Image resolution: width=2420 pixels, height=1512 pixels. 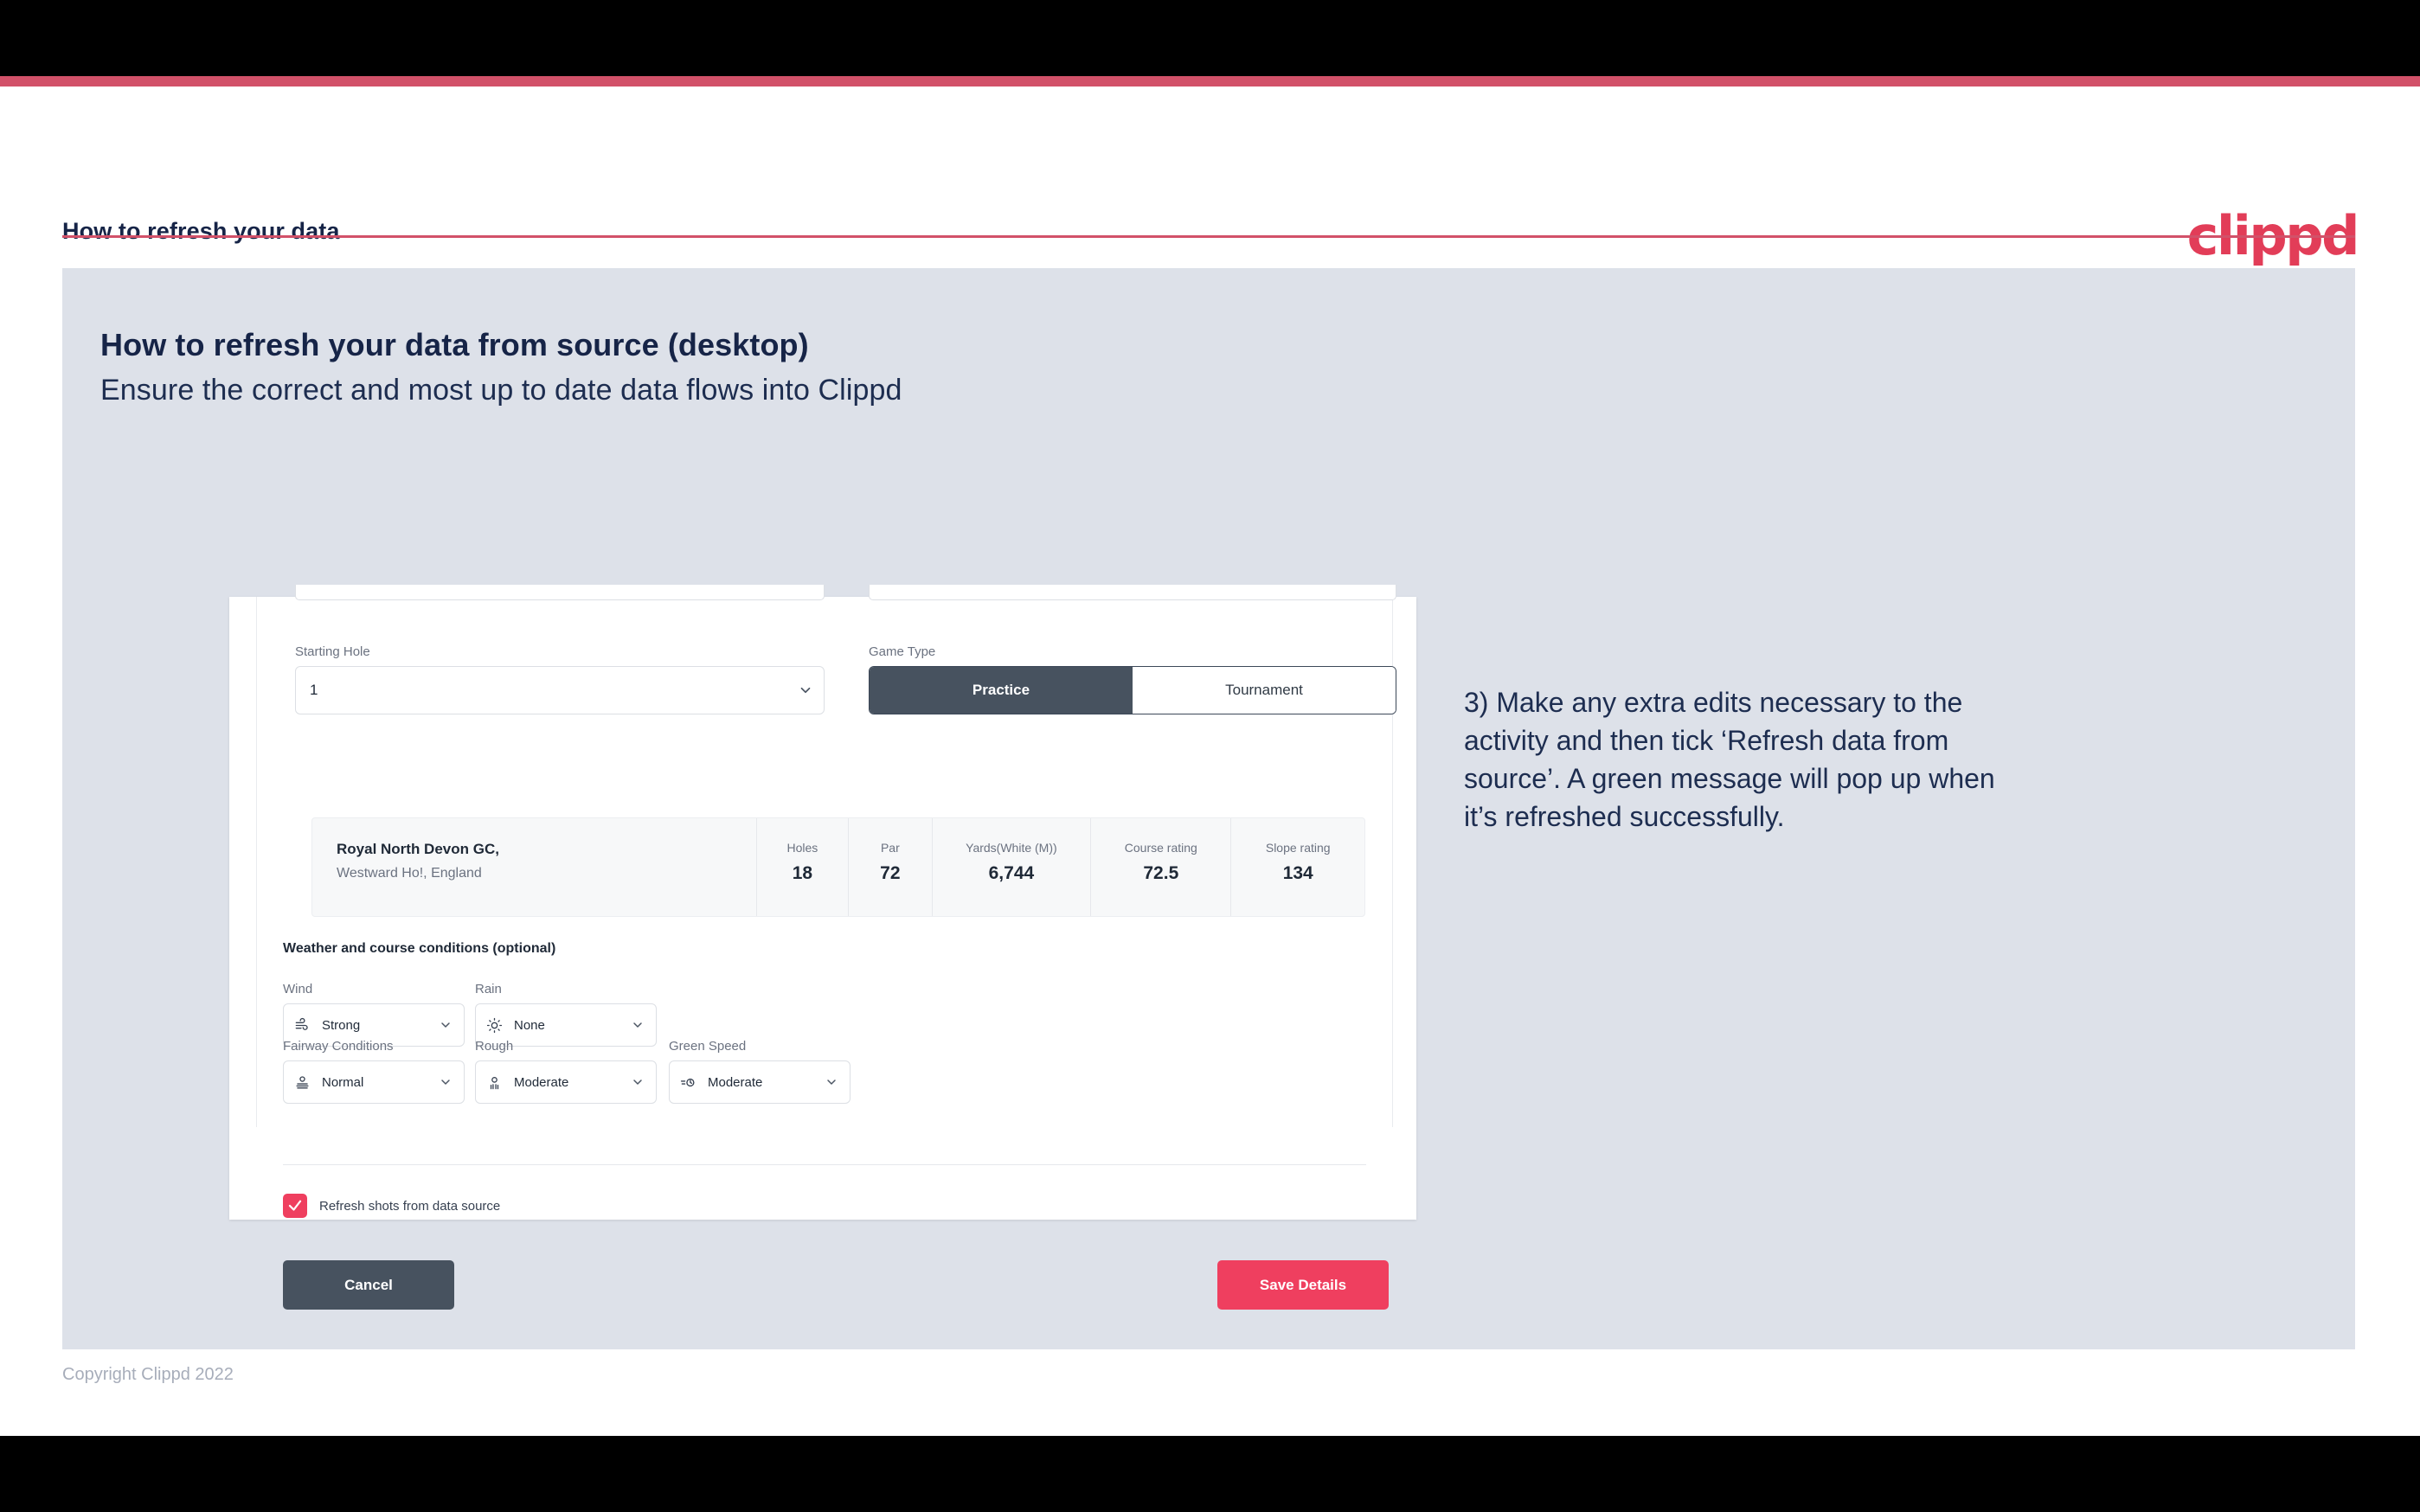 I want to click on refresh-shots-checkbox-row: Refresh shots from data source, so click(x=391, y=1206).